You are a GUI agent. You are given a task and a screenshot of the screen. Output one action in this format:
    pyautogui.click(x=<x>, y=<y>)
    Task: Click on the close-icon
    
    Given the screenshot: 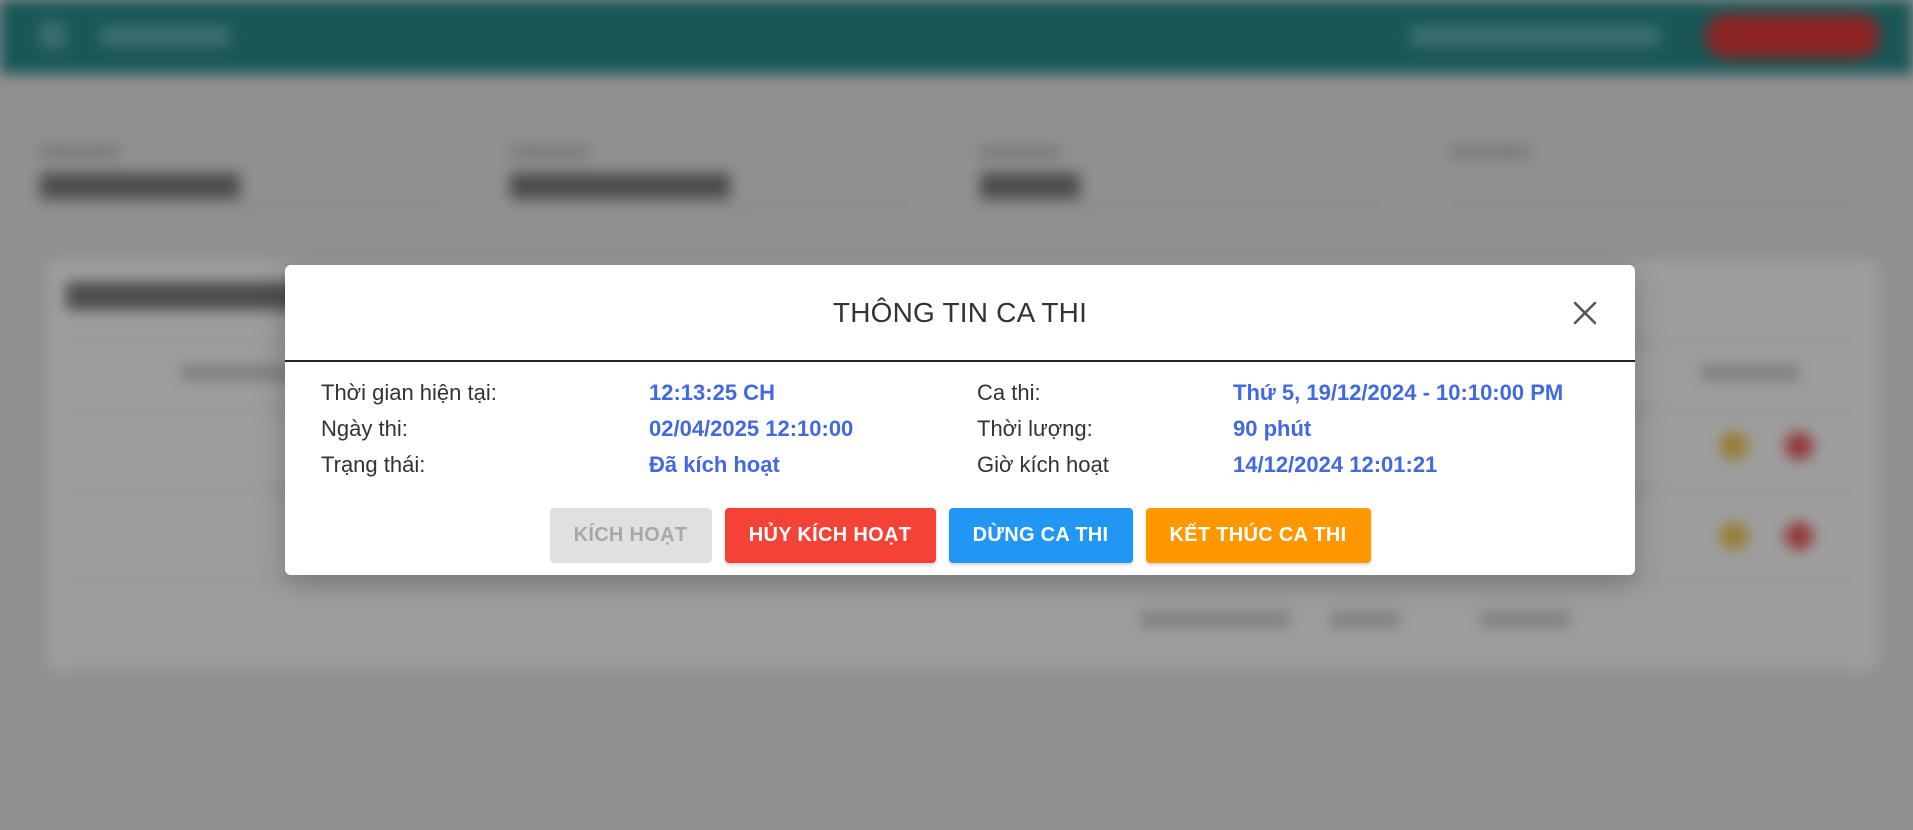 What is the action you would take?
    pyautogui.click(x=1585, y=313)
    